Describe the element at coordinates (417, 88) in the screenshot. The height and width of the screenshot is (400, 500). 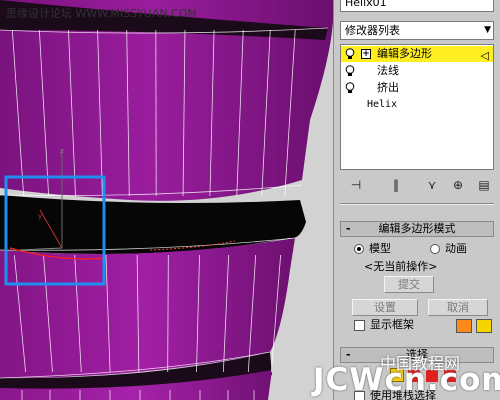
I see `stack-item-extrude: 挤出` at that location.